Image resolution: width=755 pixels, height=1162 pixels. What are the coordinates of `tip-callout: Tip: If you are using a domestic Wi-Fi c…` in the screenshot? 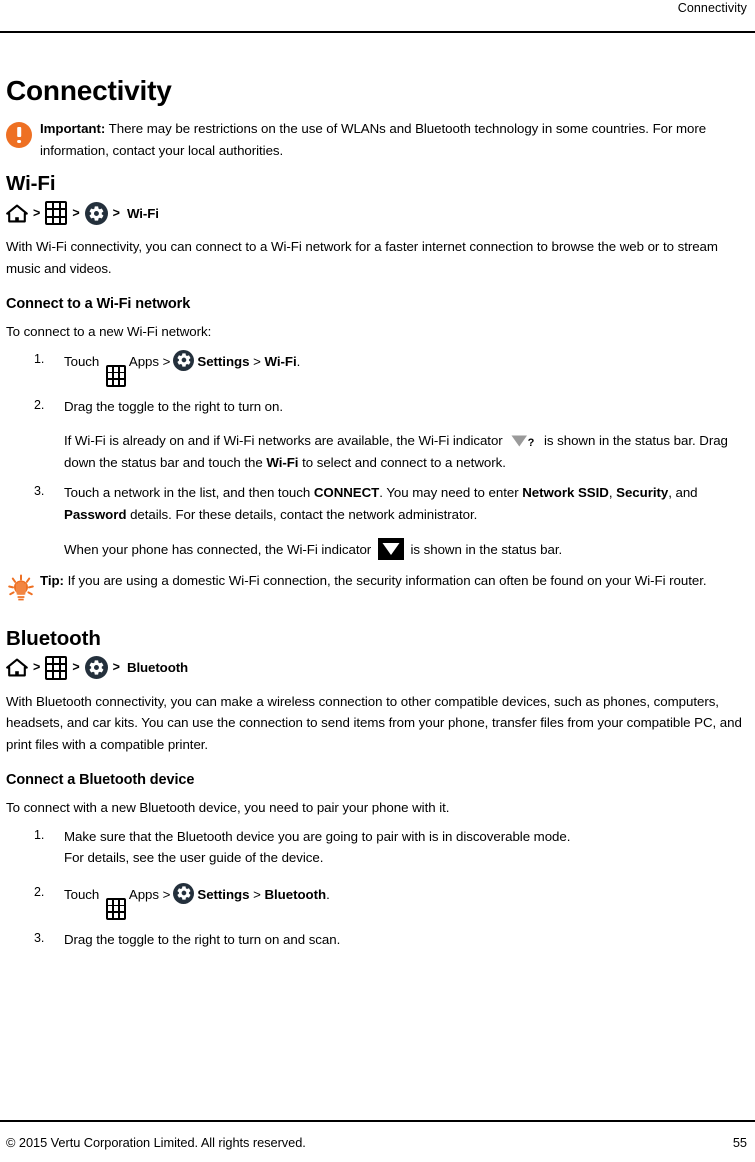 It's located at (376, 585).